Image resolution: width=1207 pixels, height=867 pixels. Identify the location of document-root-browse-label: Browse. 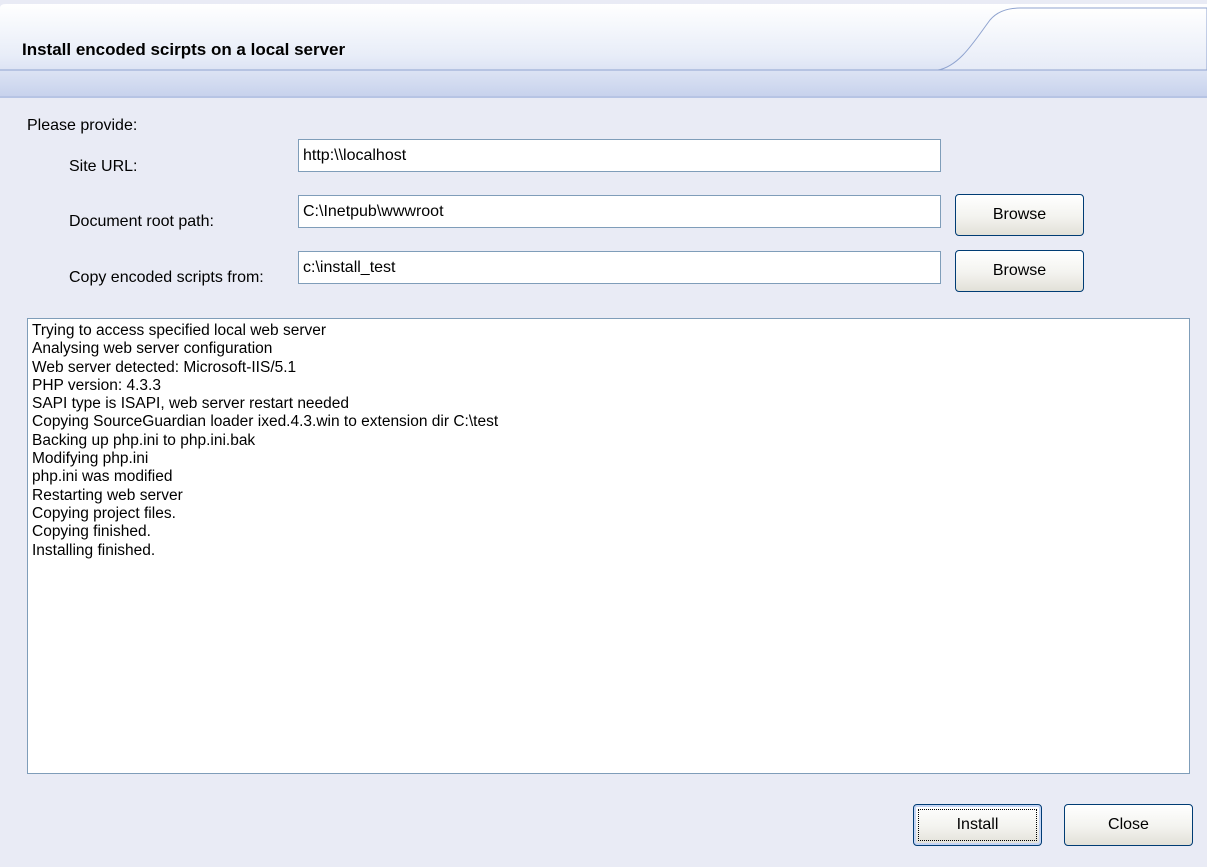
(1019, 214).